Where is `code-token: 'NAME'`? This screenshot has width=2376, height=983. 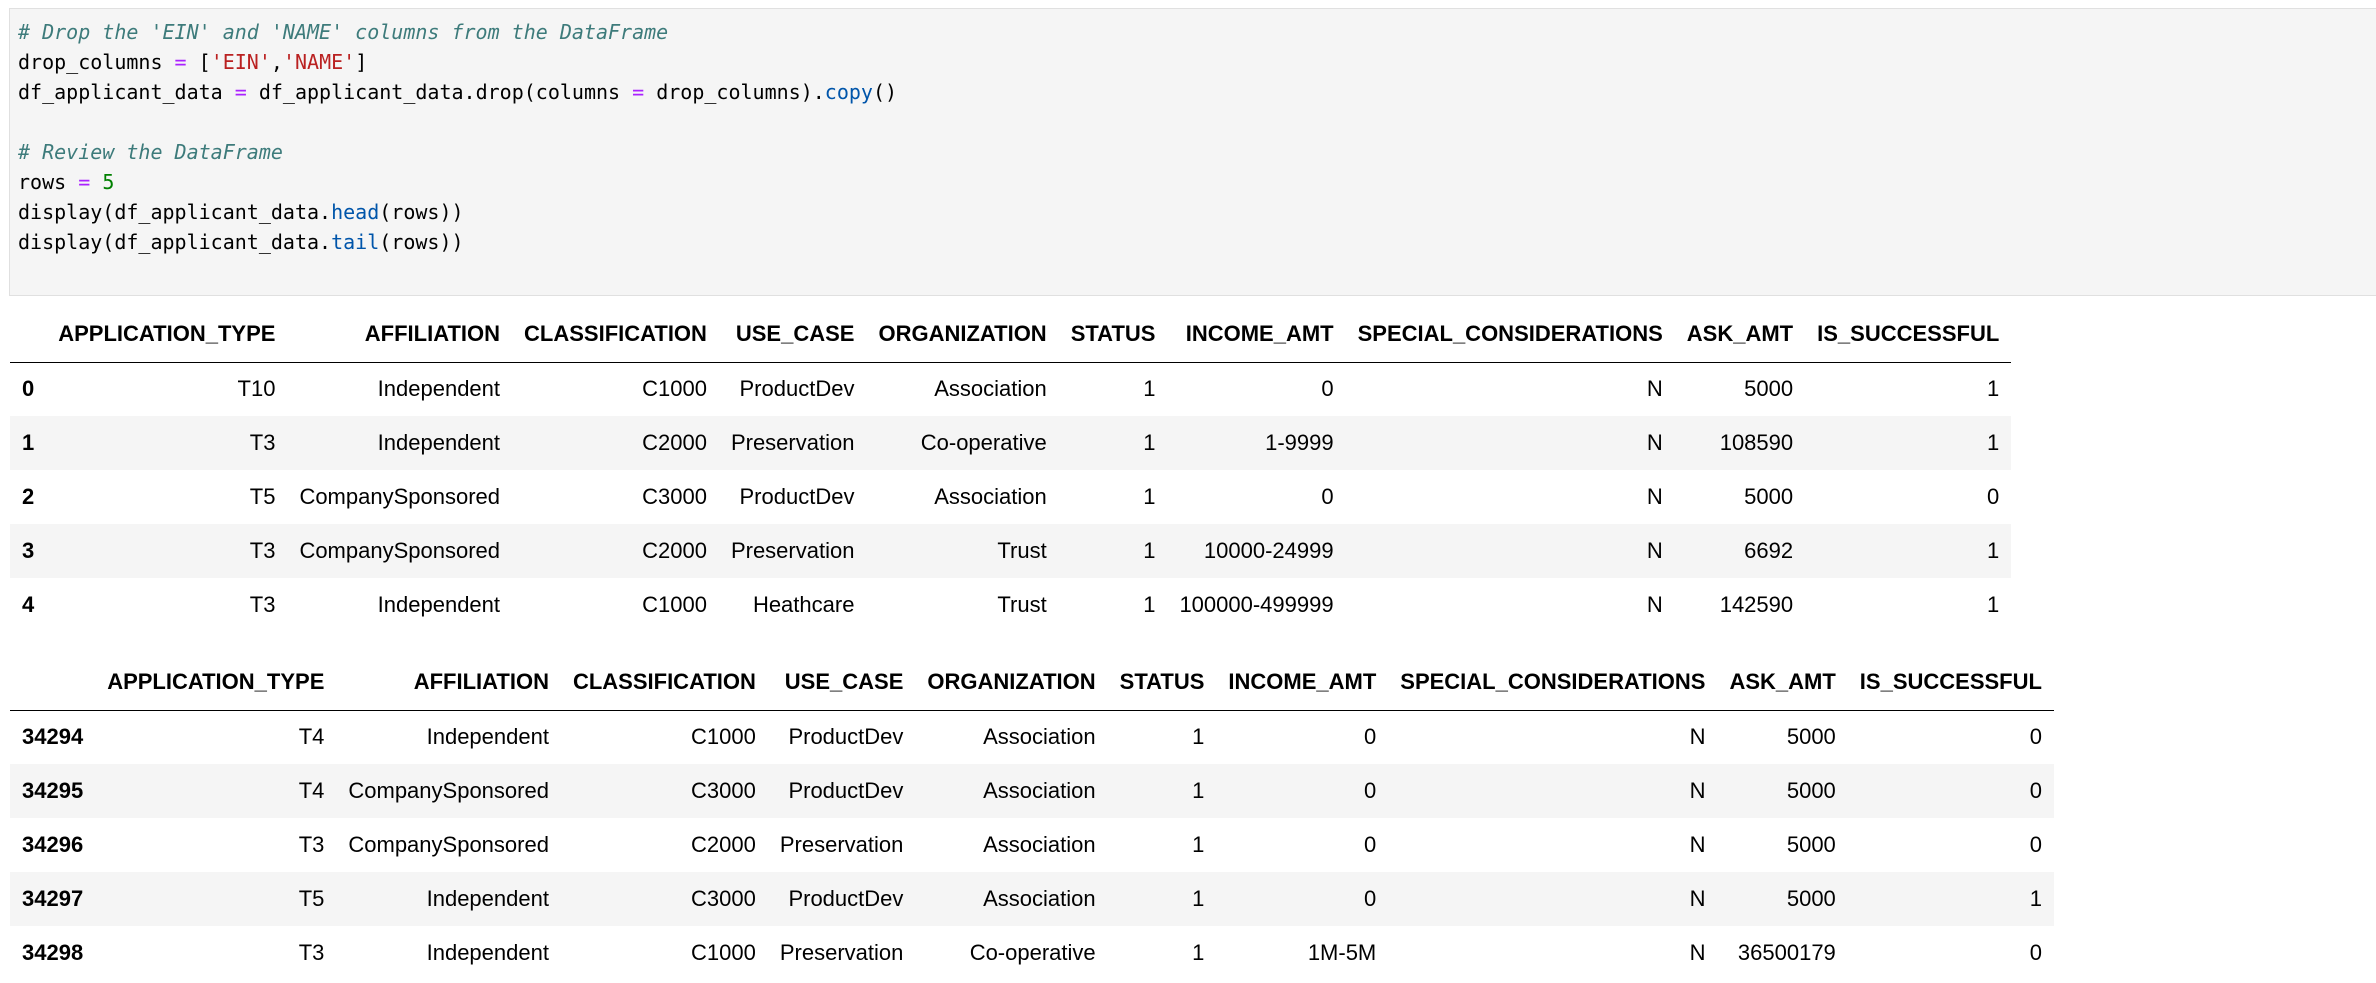
code-token: 'NAME' is located at coordinates (319, 62).